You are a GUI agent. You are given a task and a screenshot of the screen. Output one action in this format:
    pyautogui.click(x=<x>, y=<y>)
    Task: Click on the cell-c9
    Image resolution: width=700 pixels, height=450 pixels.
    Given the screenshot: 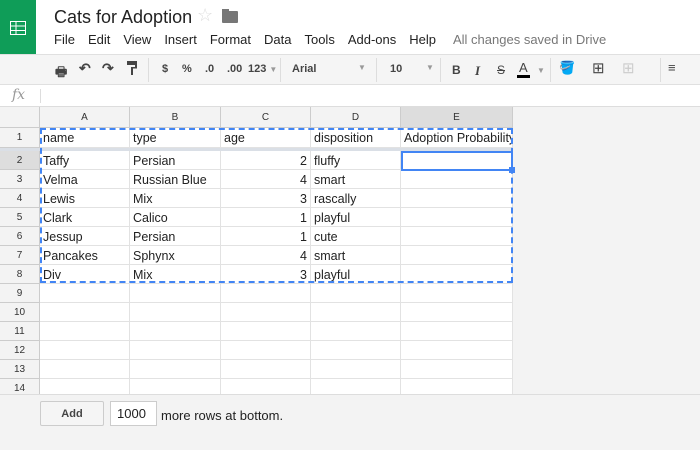 What is the action you would take?
    pyautogui.click(x=266, y=293)
    